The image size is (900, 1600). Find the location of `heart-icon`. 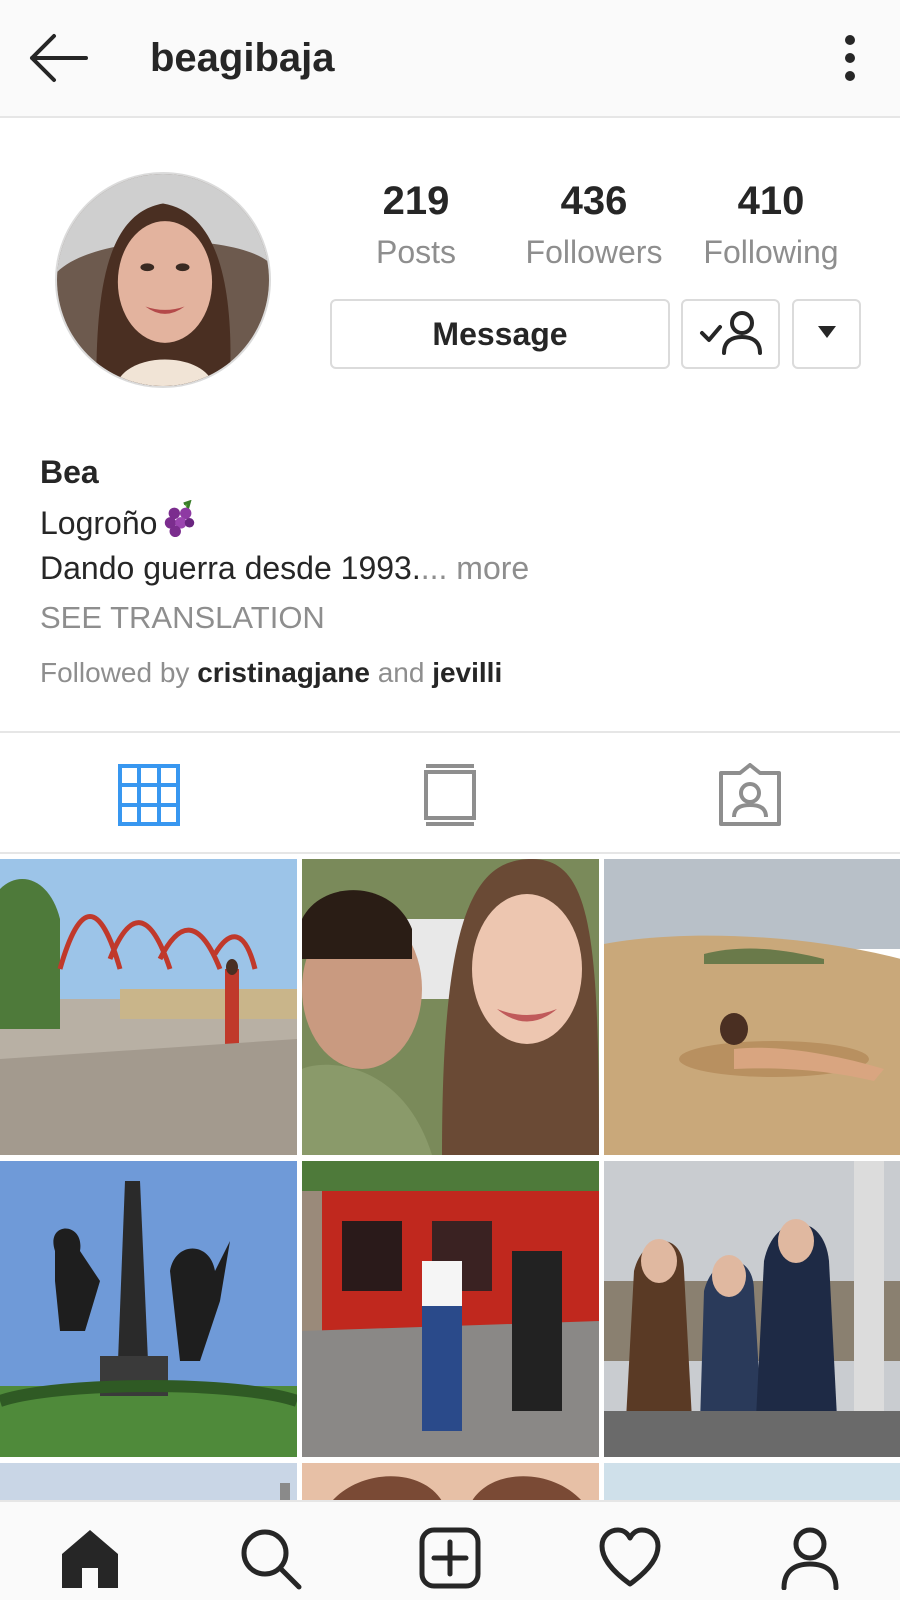

heart-icon is located at coordinates (630, 1558).